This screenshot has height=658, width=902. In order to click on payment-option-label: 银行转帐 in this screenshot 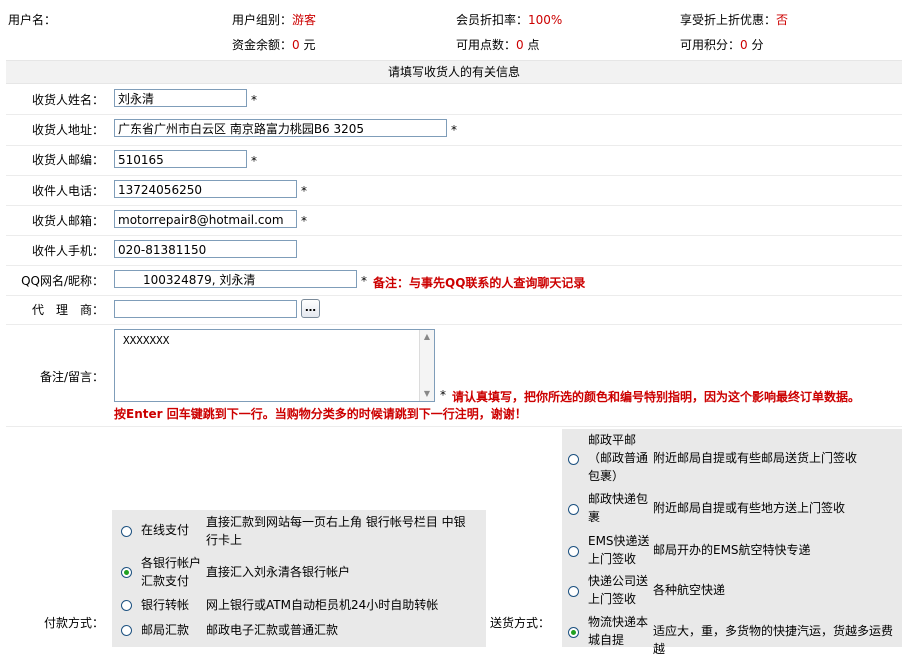, I will do `click(165, 605)`.